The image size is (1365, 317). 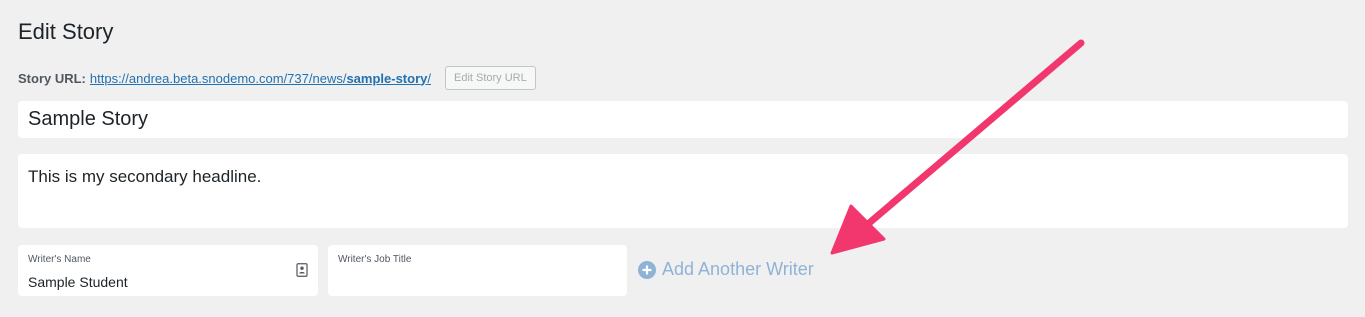 What do you see at coordinates (168, 282) in the screenshot?
I see `writer-name-value: Sample Student` at bounding box center [168, 282].